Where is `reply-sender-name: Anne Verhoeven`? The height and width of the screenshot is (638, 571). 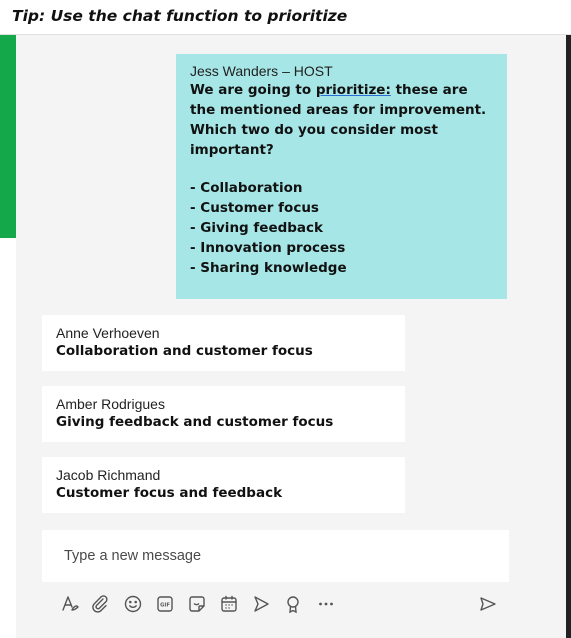 reply-sender-name: Anne Verhoeven is located at coordinates (108, 333).